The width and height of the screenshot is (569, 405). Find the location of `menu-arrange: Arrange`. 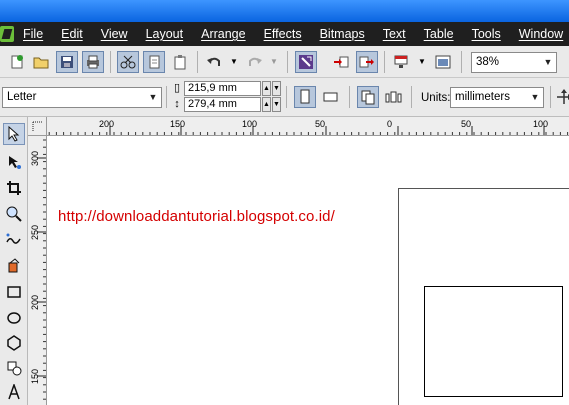

menu-arrange: Arrange is located at coordinates (223, 34).